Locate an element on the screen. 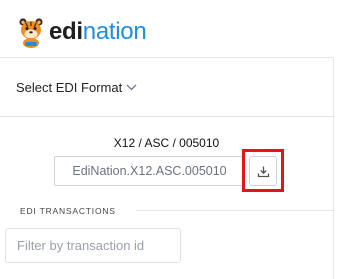 This screenshot has height=279, width=343. download-icon is located at coordinates (263, 171).